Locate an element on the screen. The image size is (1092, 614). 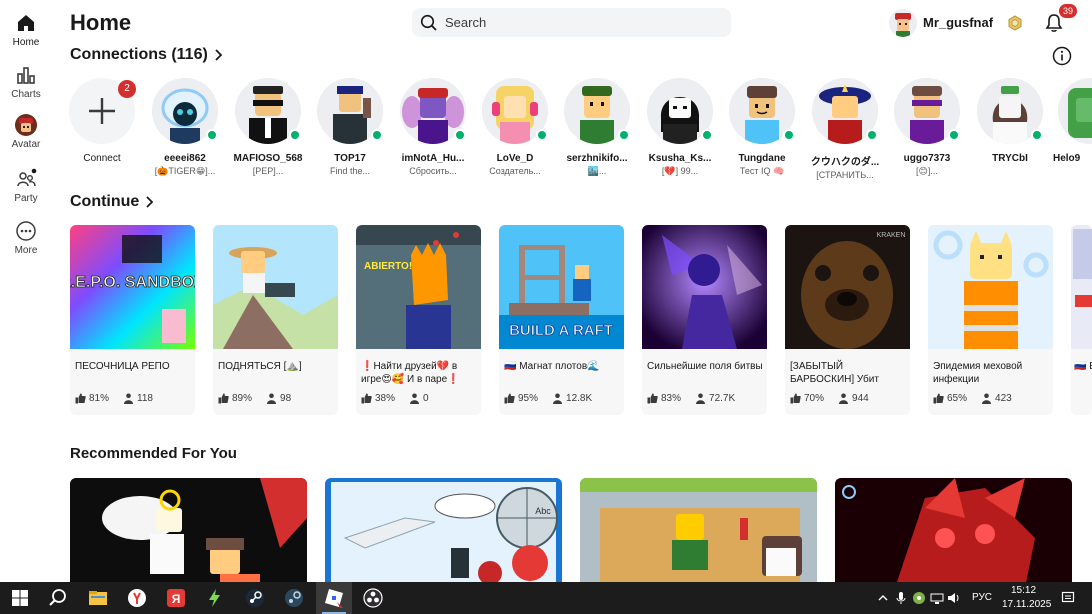
nav-charts-label: Charts is located at coordinates (26, 94).